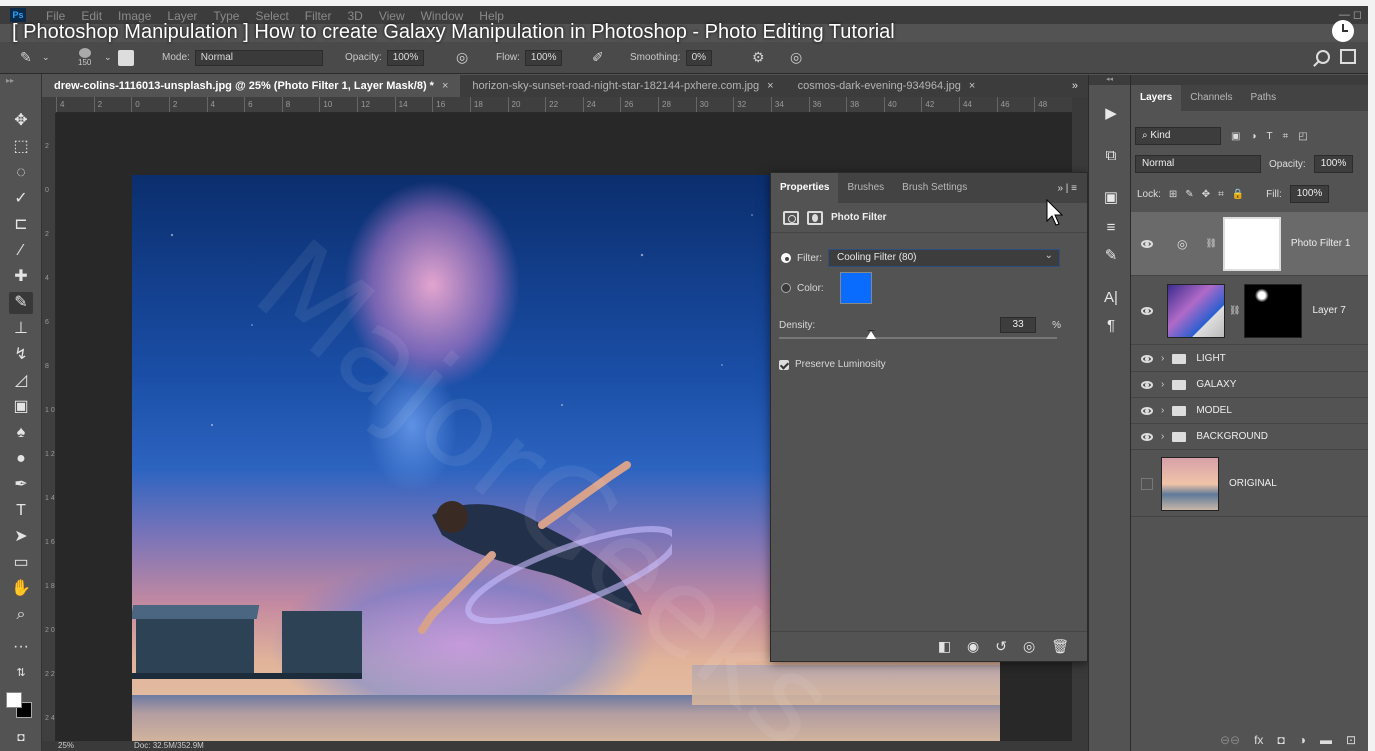  I want to click on stamp-tool-icon: ⊥, so click(21, 329).